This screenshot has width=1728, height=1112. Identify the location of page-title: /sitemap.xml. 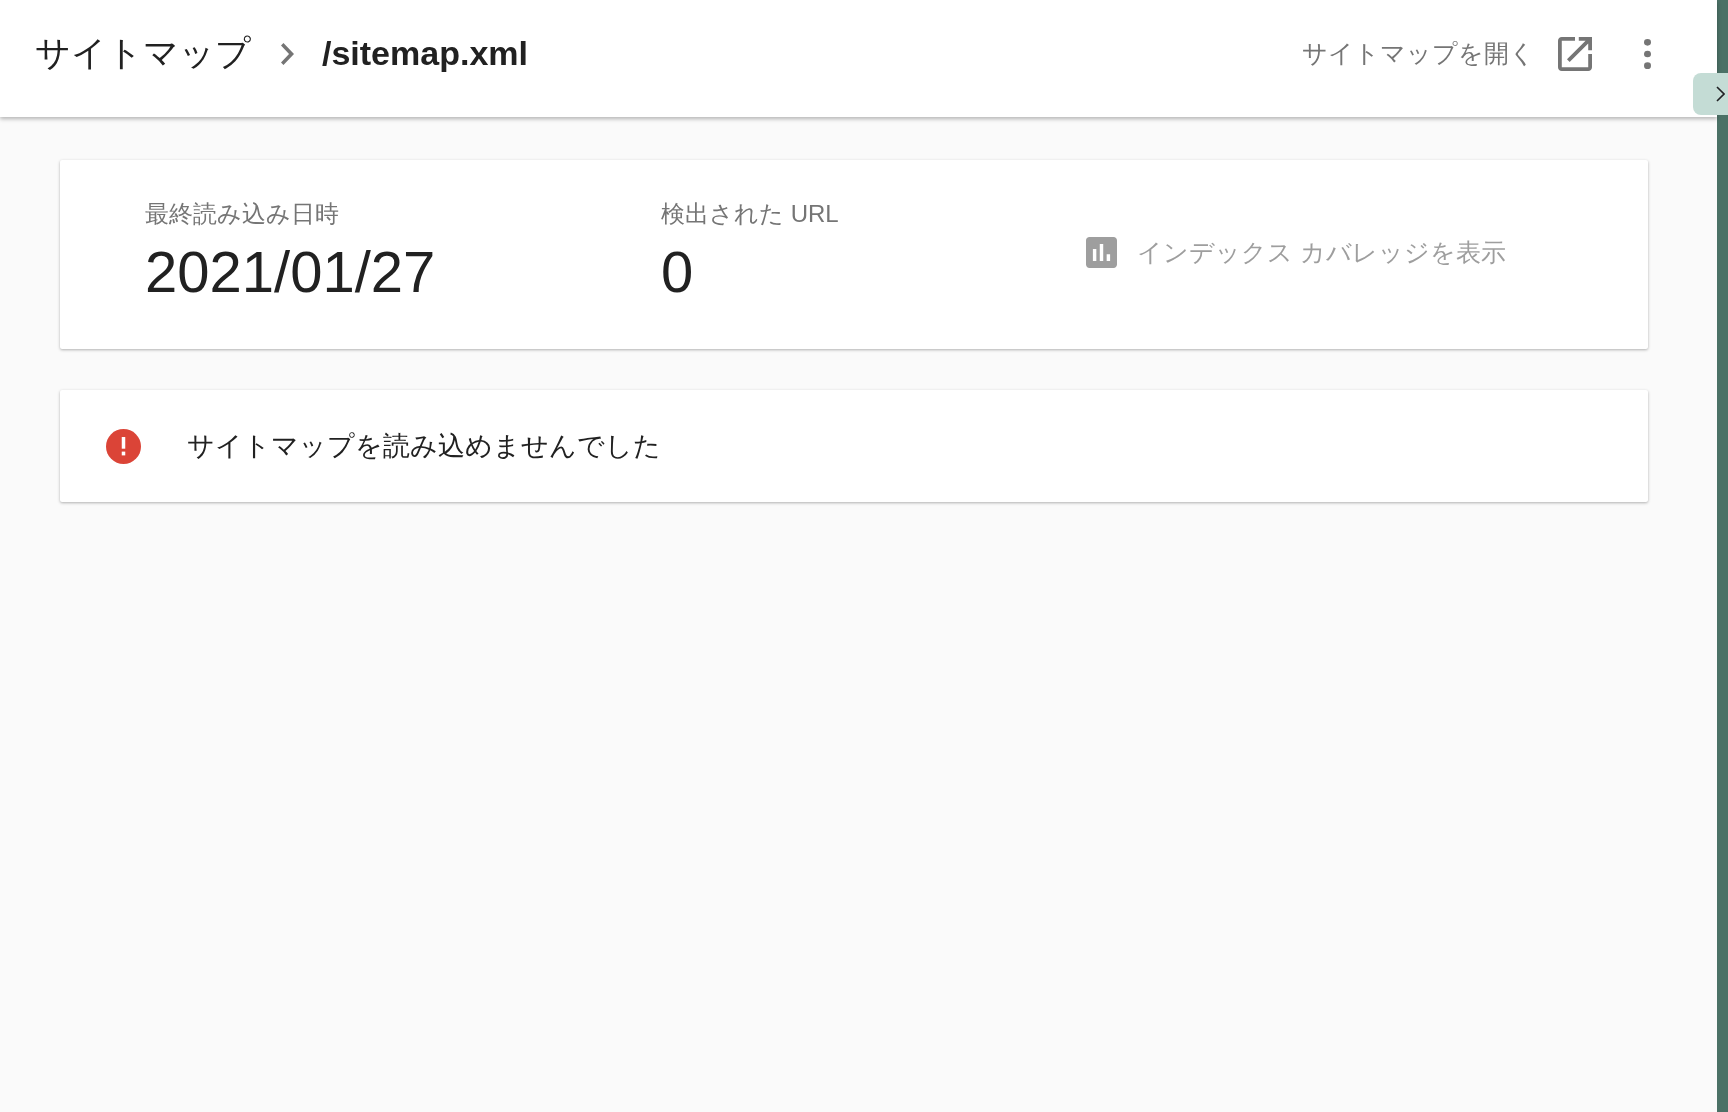
(425, 53).